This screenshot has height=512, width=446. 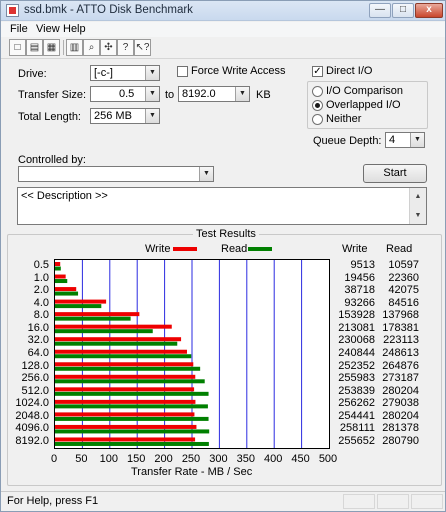 What do you see at coordinates (401, 340) in the screenshot?
I see `read-value-label: 223113` at bounding box center [401, 340].